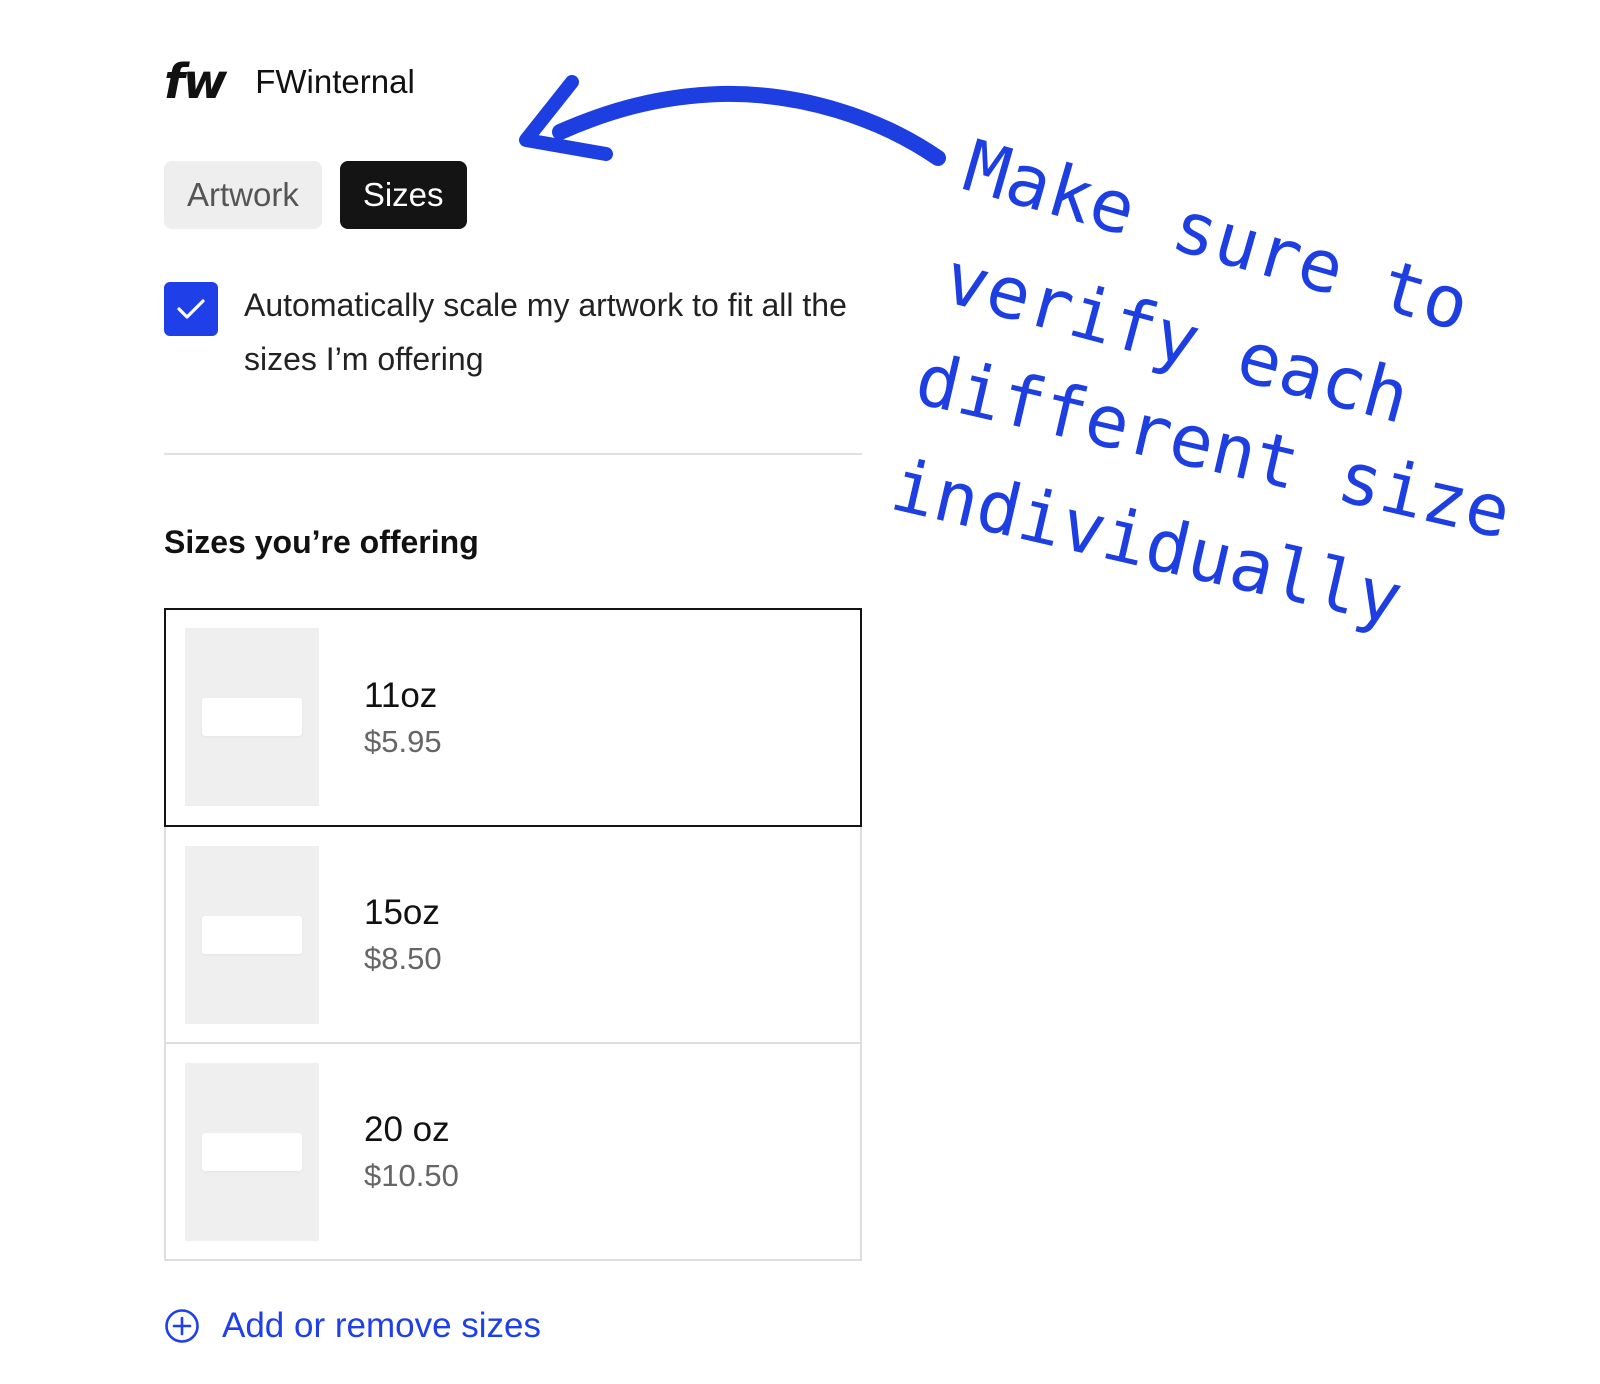 The width and height of the screenshot is (1600, 1384). What do you see at coordinates (335, 81) in the screenshot?
I see `shop-name: FWinternal` at bounding box center [335, 81].